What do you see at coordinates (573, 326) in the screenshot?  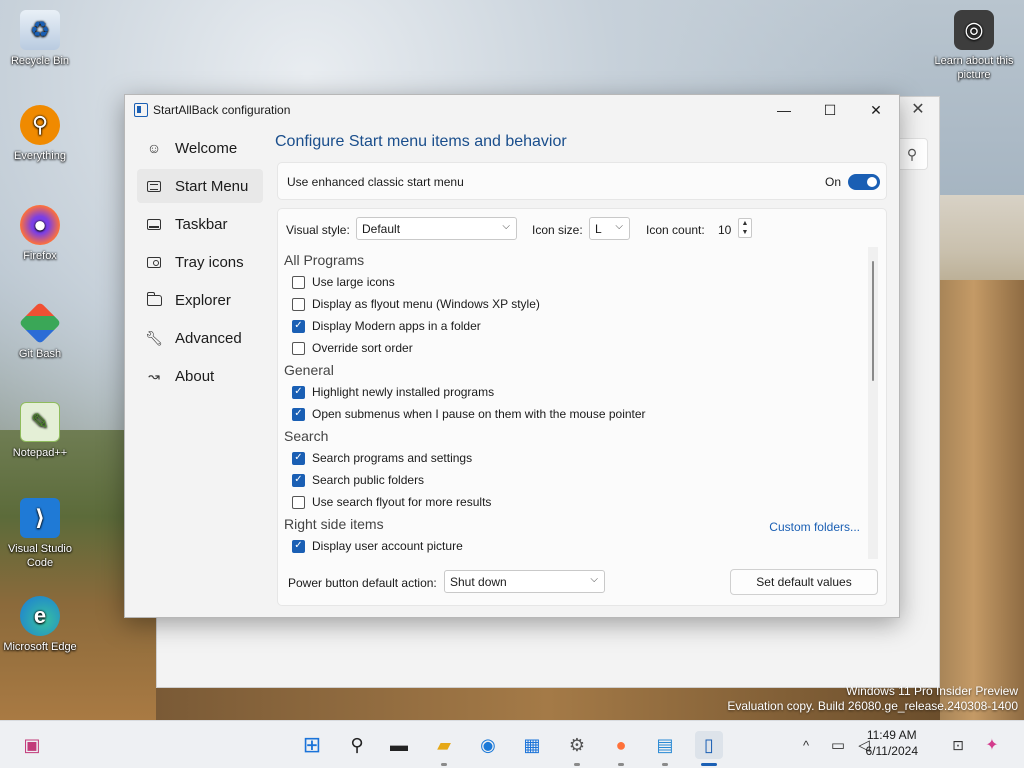 I see `option-modern-apps-folder: ✓ Display Modern apps in a folder` at bounding box center [573, 326].